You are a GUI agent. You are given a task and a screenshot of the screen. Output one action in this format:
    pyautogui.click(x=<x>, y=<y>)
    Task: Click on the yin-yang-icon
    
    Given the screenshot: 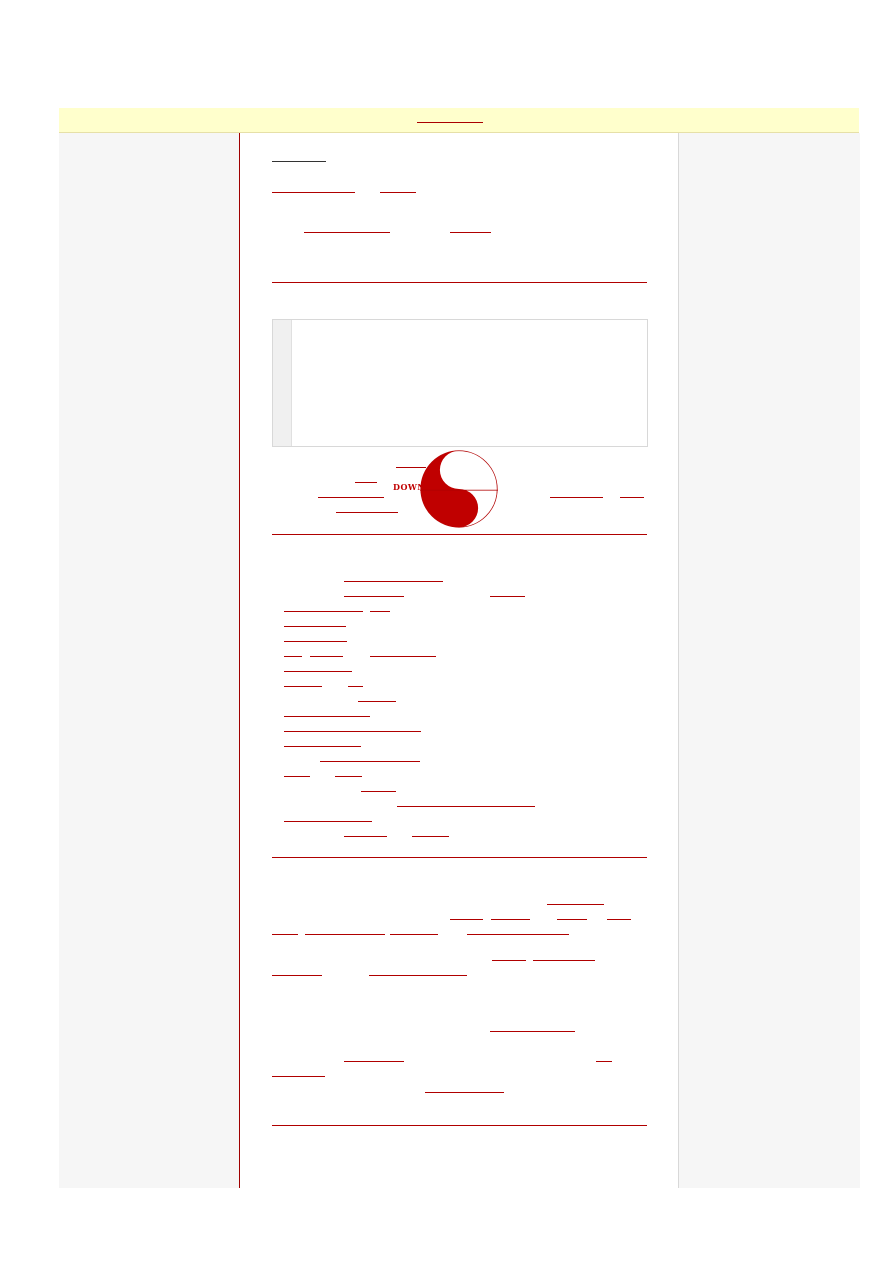 What is the action you would take?
    pyautogui.click(x=459, y=489)
    